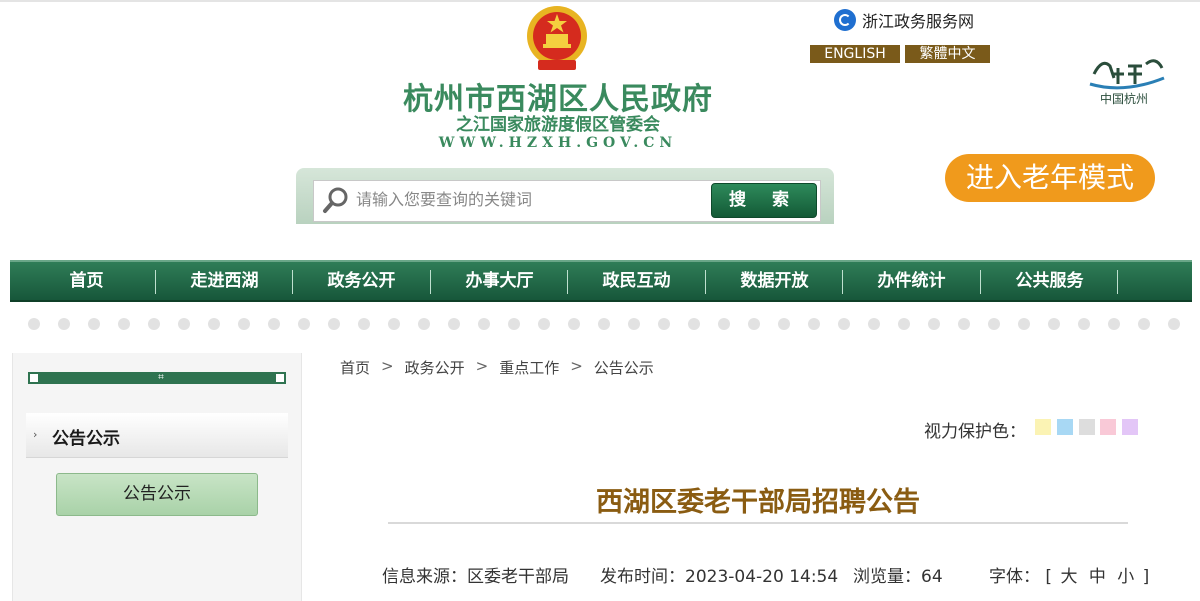 The image size is (1200, 601). Describe the element at coordinates (558, 143) in the screenshot. I see `site-url: WWW.HZXH.GOV.CN` at that location.